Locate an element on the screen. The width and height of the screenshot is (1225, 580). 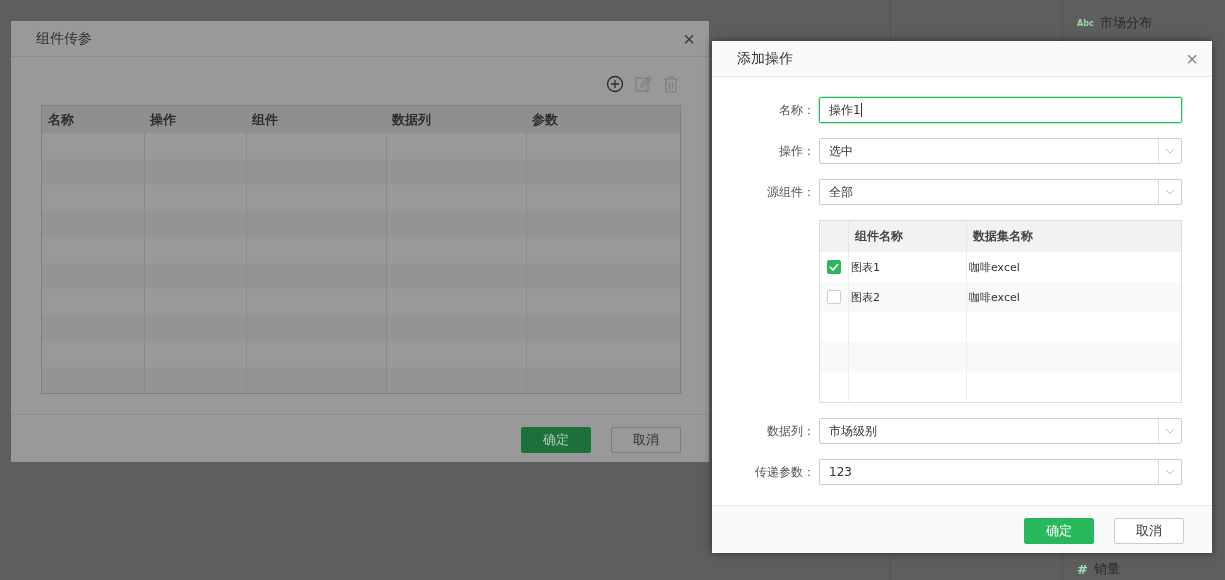
column-header: 参数 is located at coordinates (603, 119).